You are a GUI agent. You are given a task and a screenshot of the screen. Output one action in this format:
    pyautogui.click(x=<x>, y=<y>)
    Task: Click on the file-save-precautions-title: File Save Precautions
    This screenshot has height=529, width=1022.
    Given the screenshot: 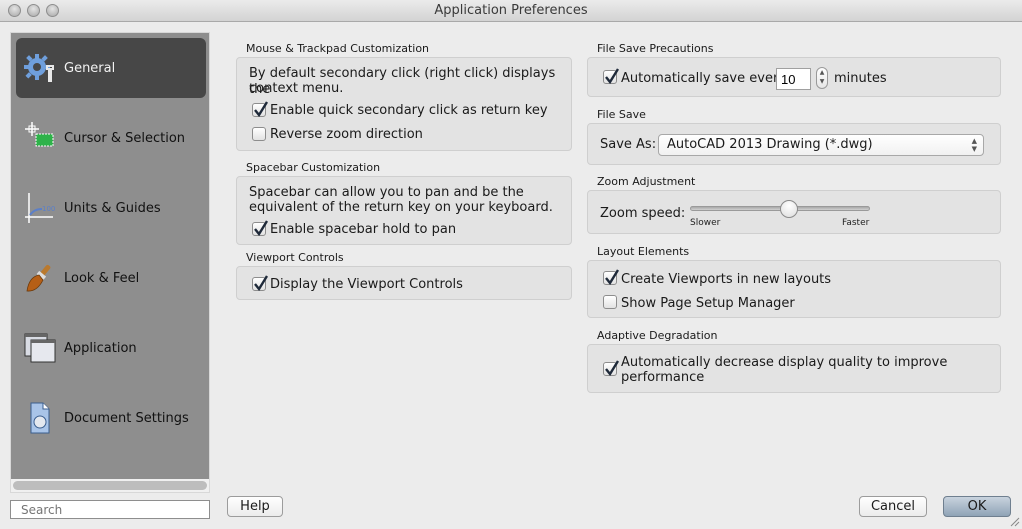 What is the action you would take?
    pyautogui.click(x=655, y=48)
    